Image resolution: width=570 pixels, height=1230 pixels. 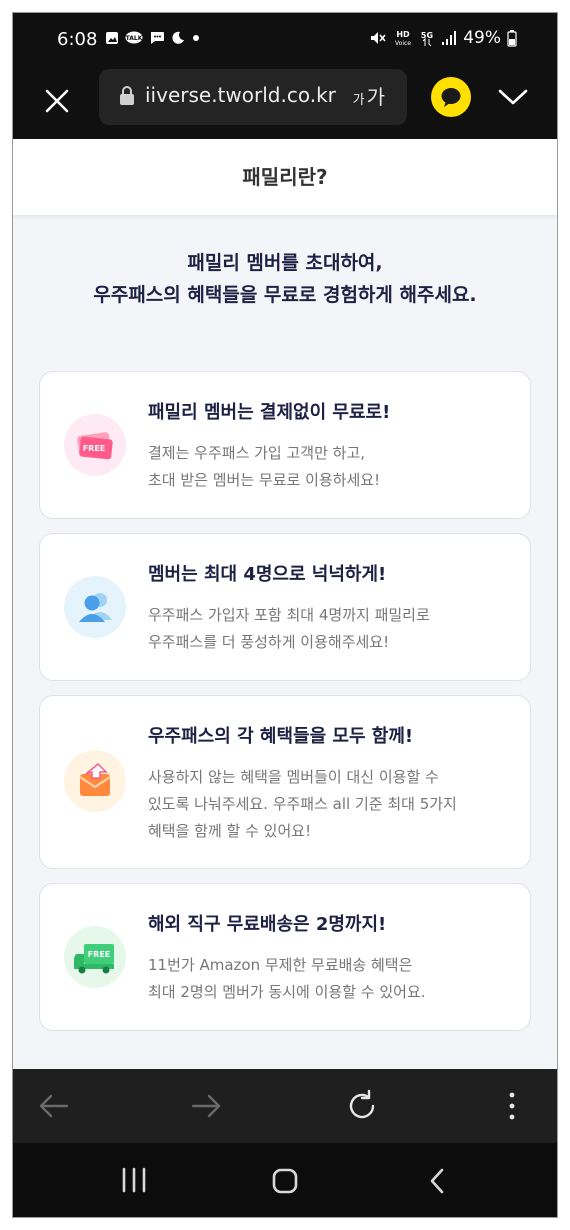 What do you see at coordinates (99, 954) in the screenshot?
I see `free-truck-text: FREE` at bounding box center [99, 954].